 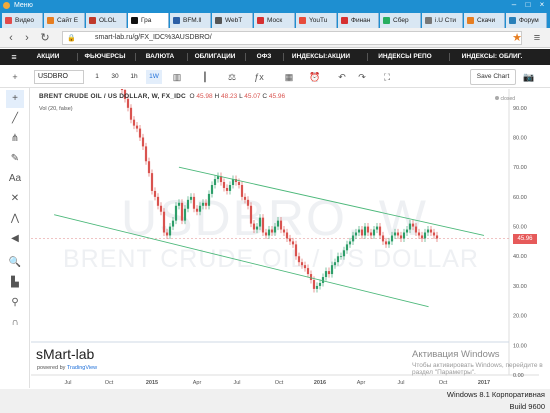 What do you see at coordinates (177, 77) in the screenshot?
I see `bar-style-icon: ▥` at bounding box center [177, 77].